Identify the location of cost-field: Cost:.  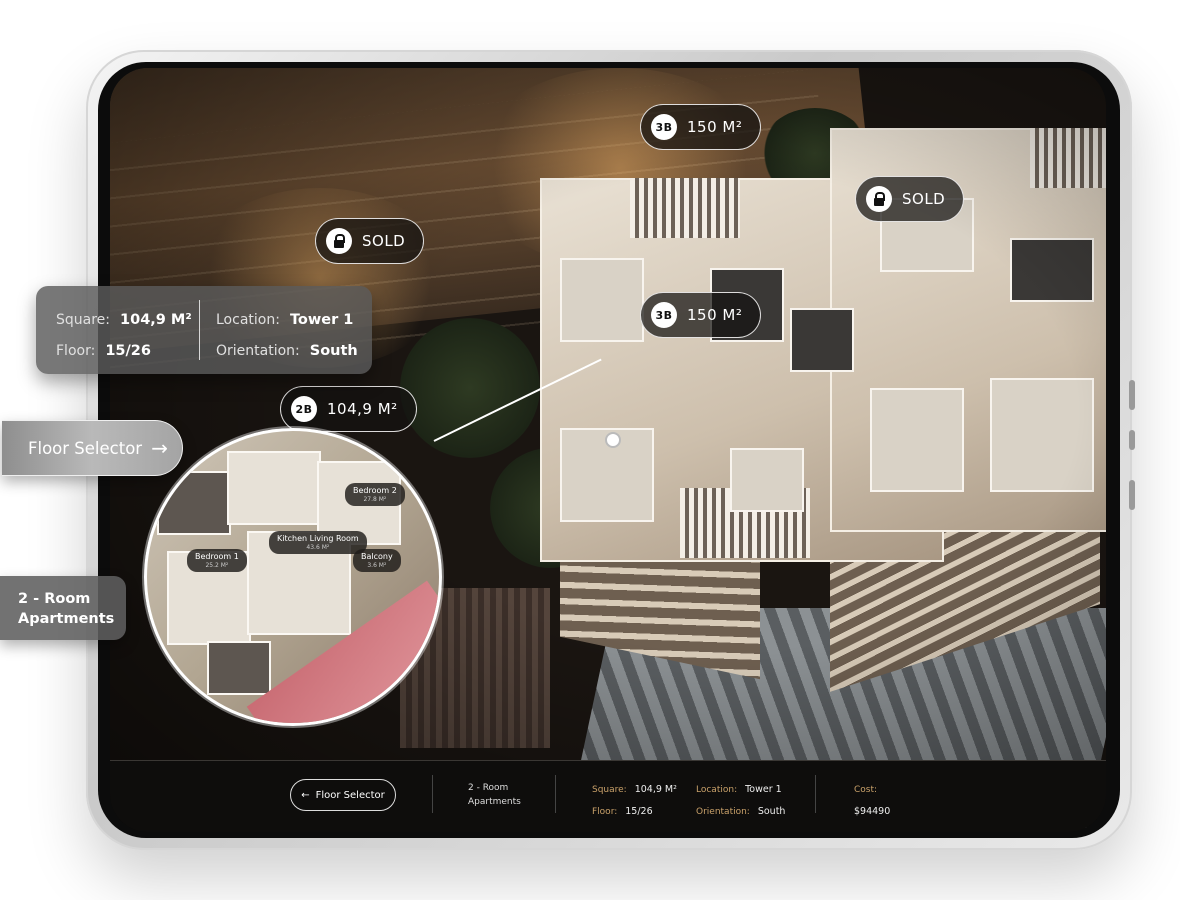
(869, 786).